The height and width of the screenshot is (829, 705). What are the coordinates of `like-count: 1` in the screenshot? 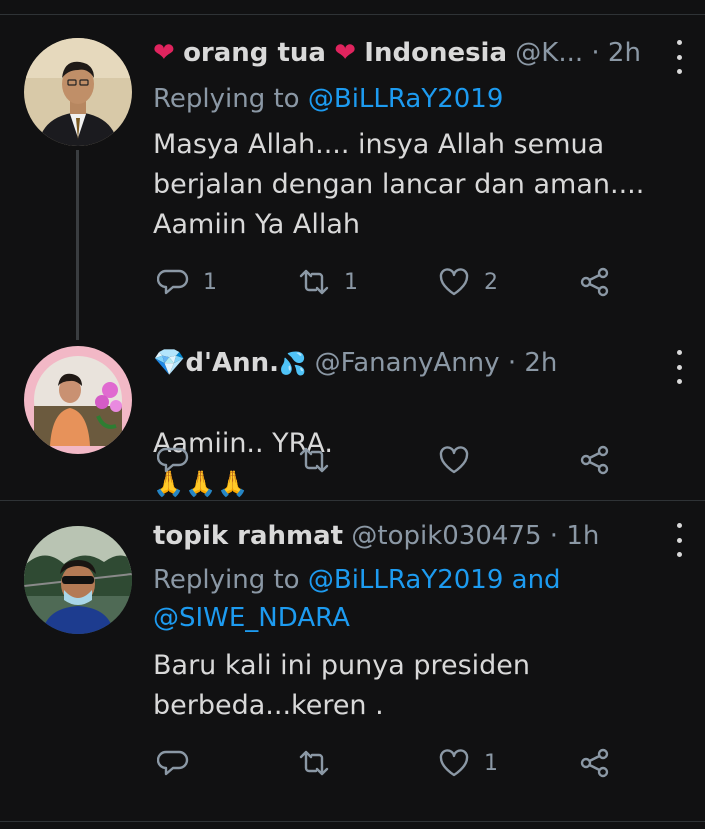 It's located at (491, 763).